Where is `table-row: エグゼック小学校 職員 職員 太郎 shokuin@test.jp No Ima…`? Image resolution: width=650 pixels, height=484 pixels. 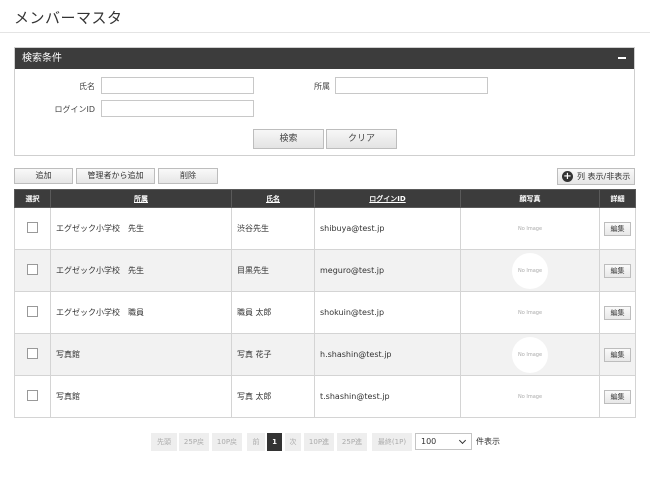
table-row: エグゼック小学校 職員 職員 太郎 shokuin@test.jp No Ima… is located at coordinates (325, 312).